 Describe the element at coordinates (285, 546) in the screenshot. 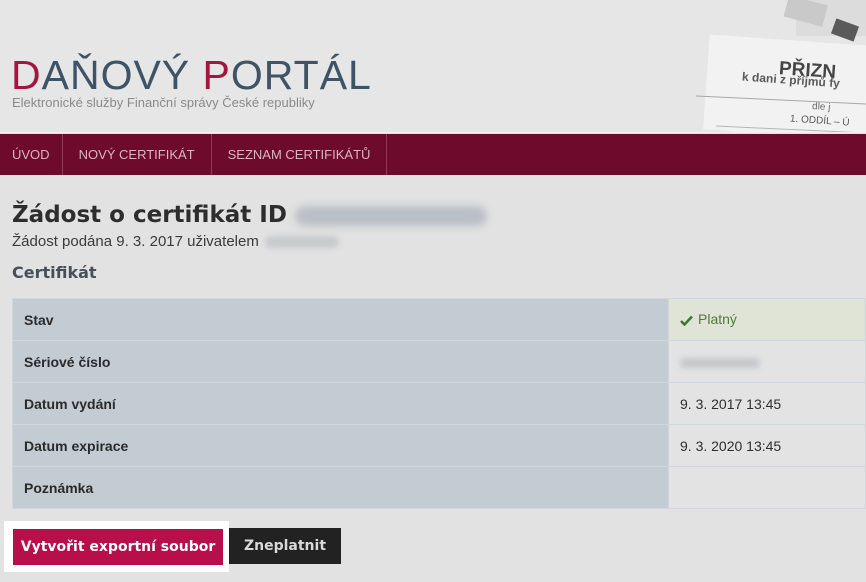

I see `revoke-certificate-button: Zneplatnit` at that location.